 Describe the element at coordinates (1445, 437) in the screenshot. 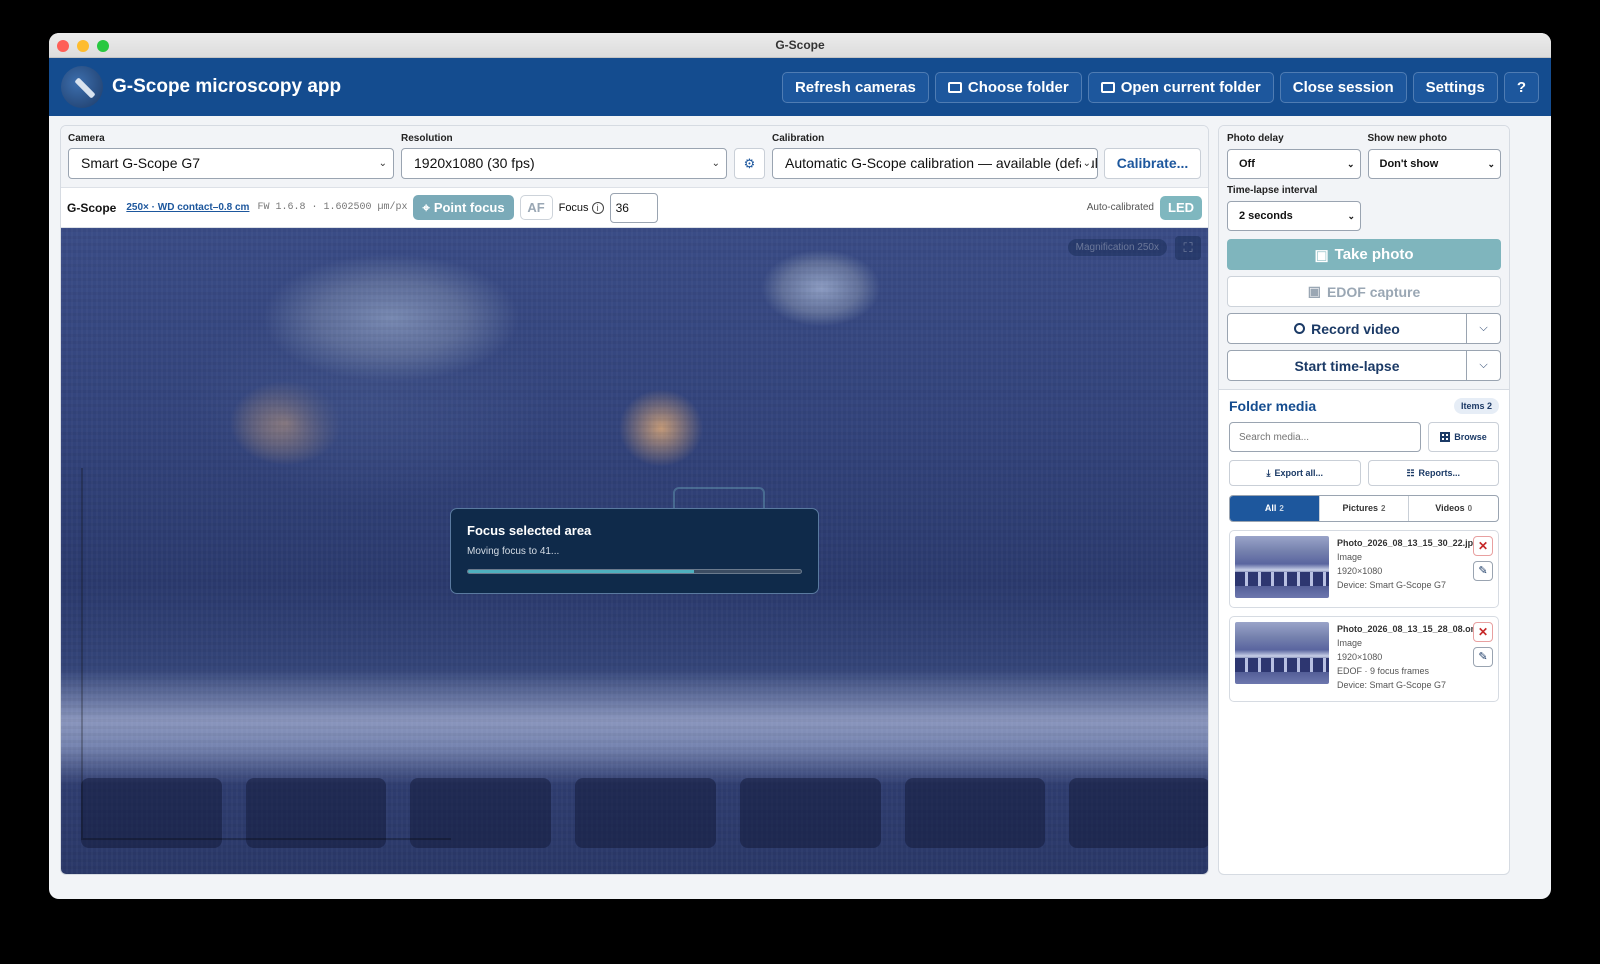

I see `grid-icon` at that location.